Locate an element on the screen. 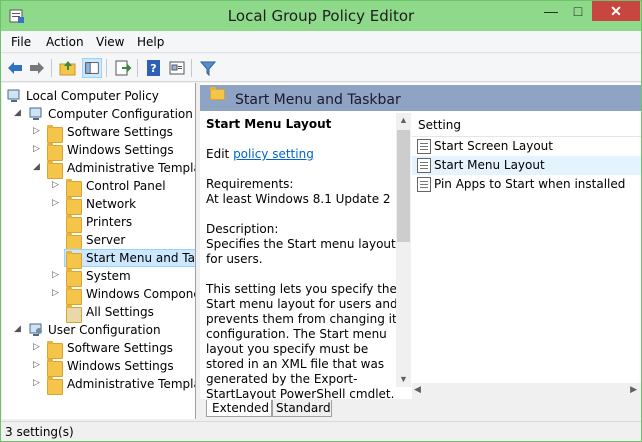  edit-policy-link: policy setting is located at coordinates (273, 154).